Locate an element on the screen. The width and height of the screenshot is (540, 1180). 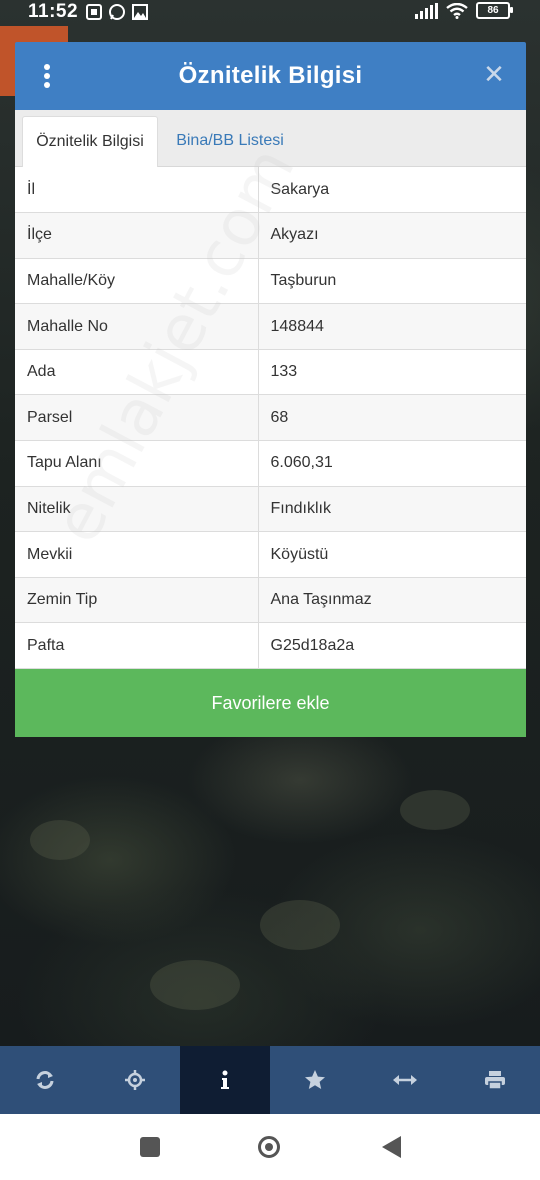
table-row: Zemin Tip Ana Taşınmaz is located at coordinates (270, 600).